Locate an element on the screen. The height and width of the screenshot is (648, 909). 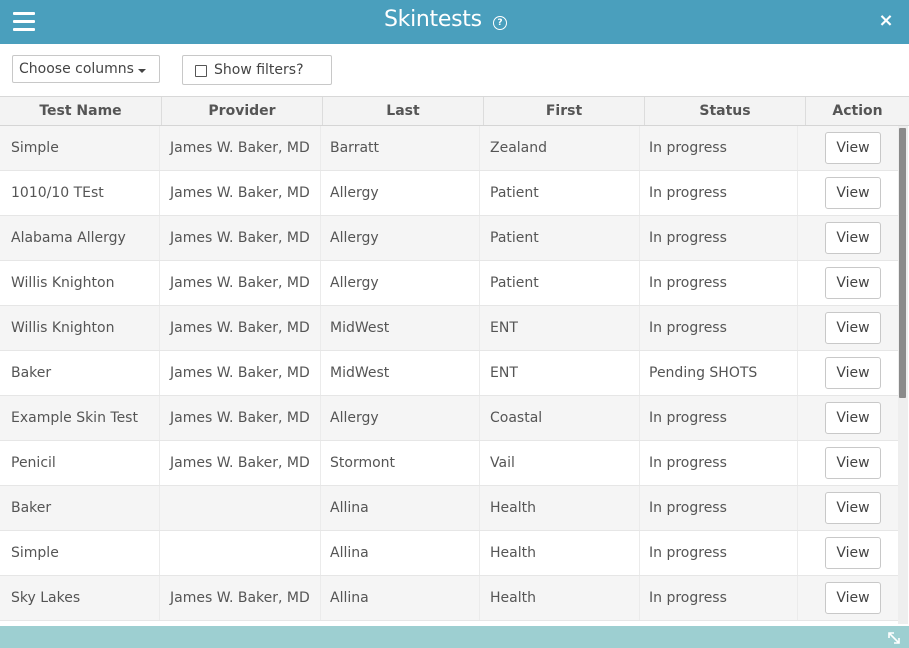
cell-first: Zealand is located at coordinates (560, 148).